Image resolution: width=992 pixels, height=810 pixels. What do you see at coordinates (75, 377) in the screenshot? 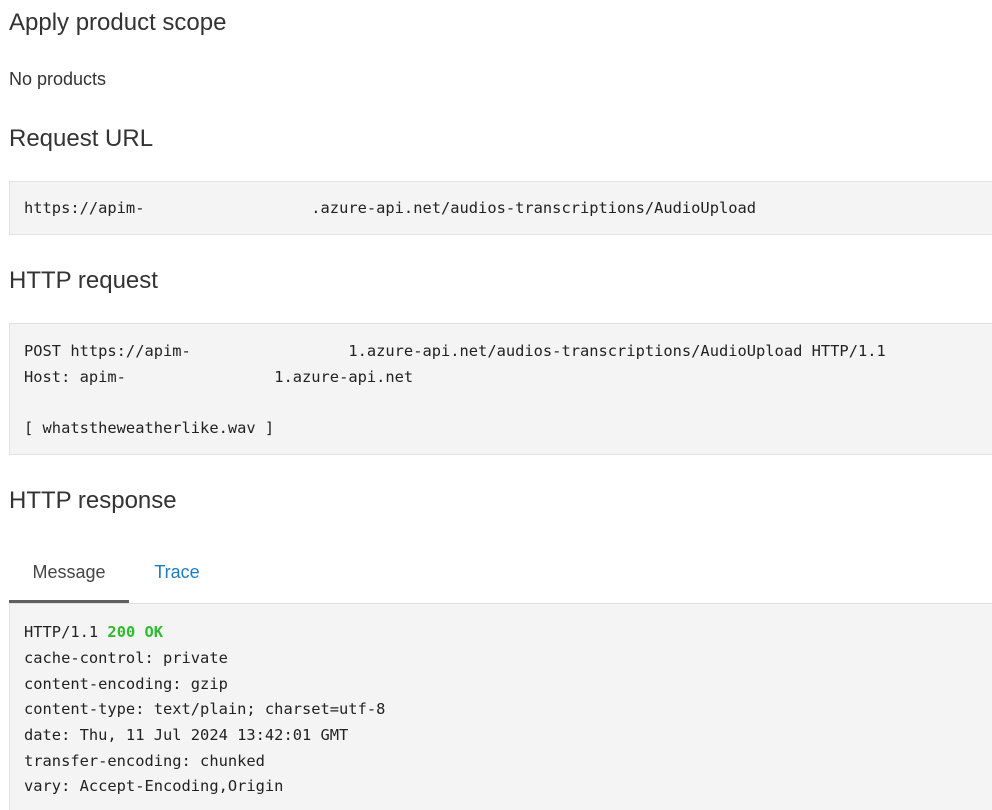
I see `http-request-host-prefix: Host: apim-` at bounding box center [75, 377].